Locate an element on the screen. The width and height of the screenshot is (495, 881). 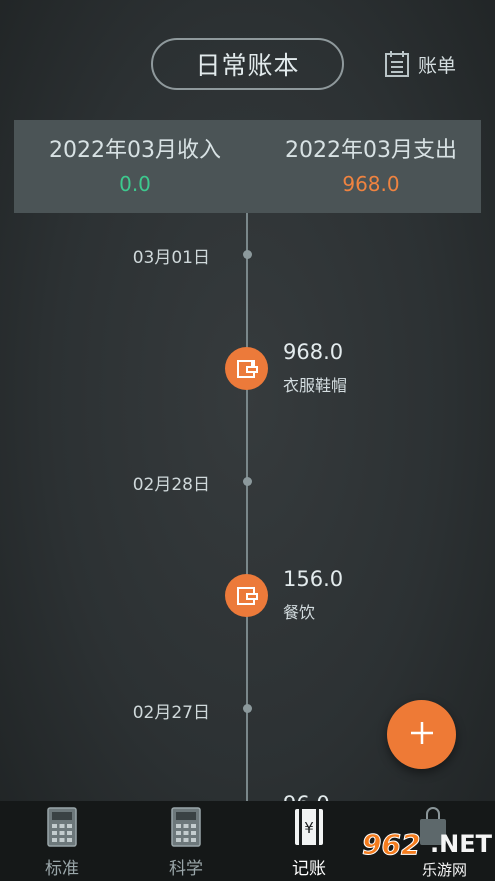
income-value: 0.0 is located at coordinates (135, 184).